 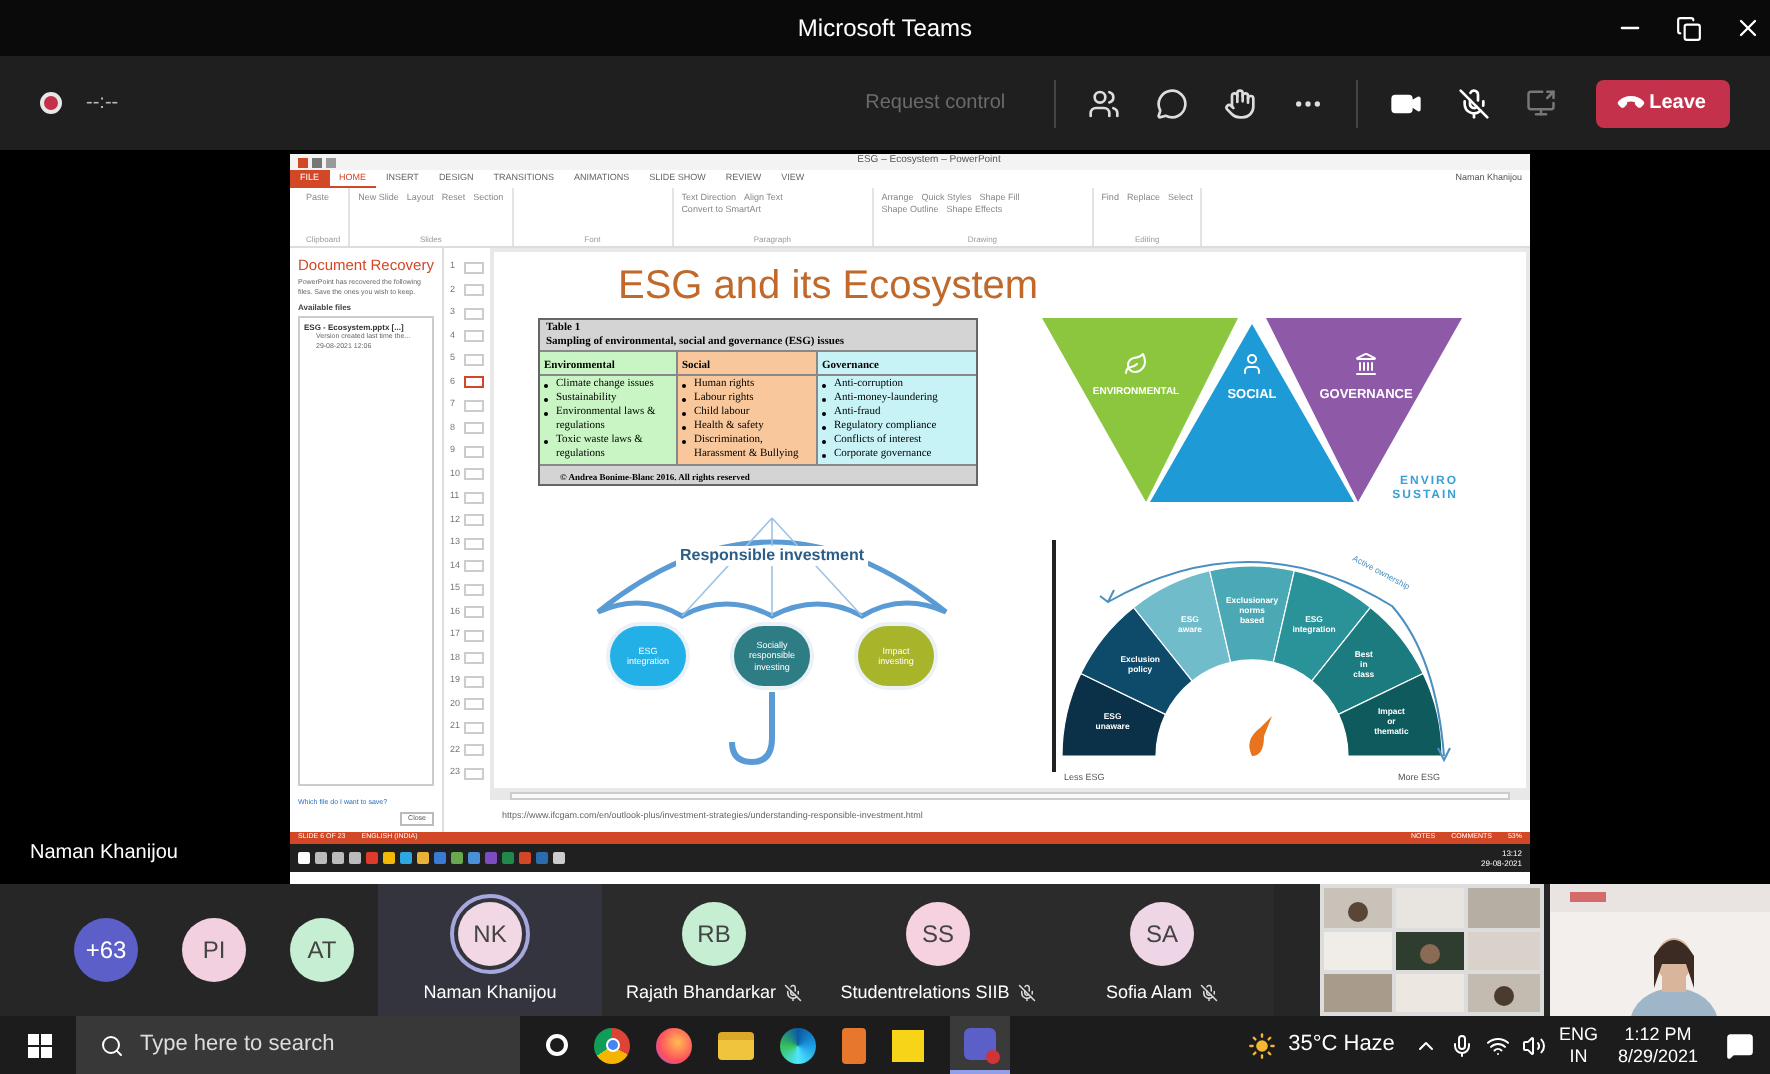 I want to click on avatar: +63, so click(x=106, y=950).